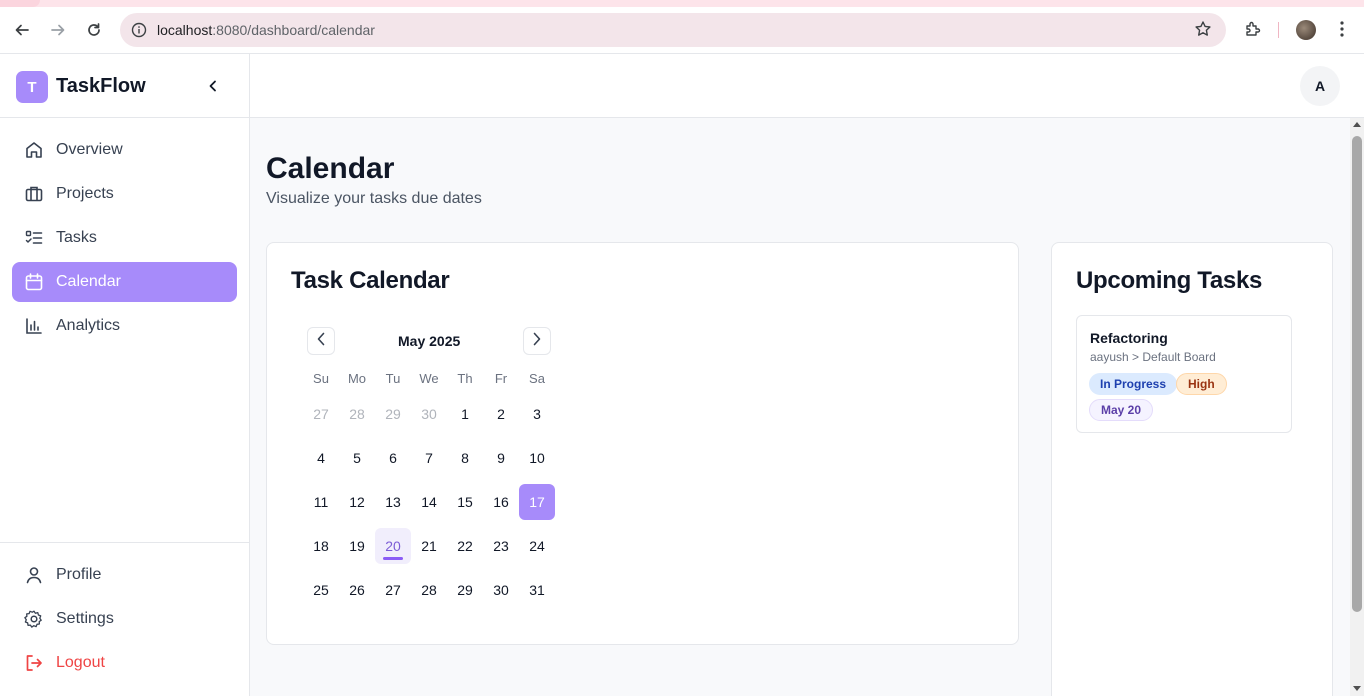 The height and width of the screenshot is (696, 1364). What do you see at coordinates (321, 458) in the screenshot?
I see `calendar-day: 4` at bounding box center [321, 458].